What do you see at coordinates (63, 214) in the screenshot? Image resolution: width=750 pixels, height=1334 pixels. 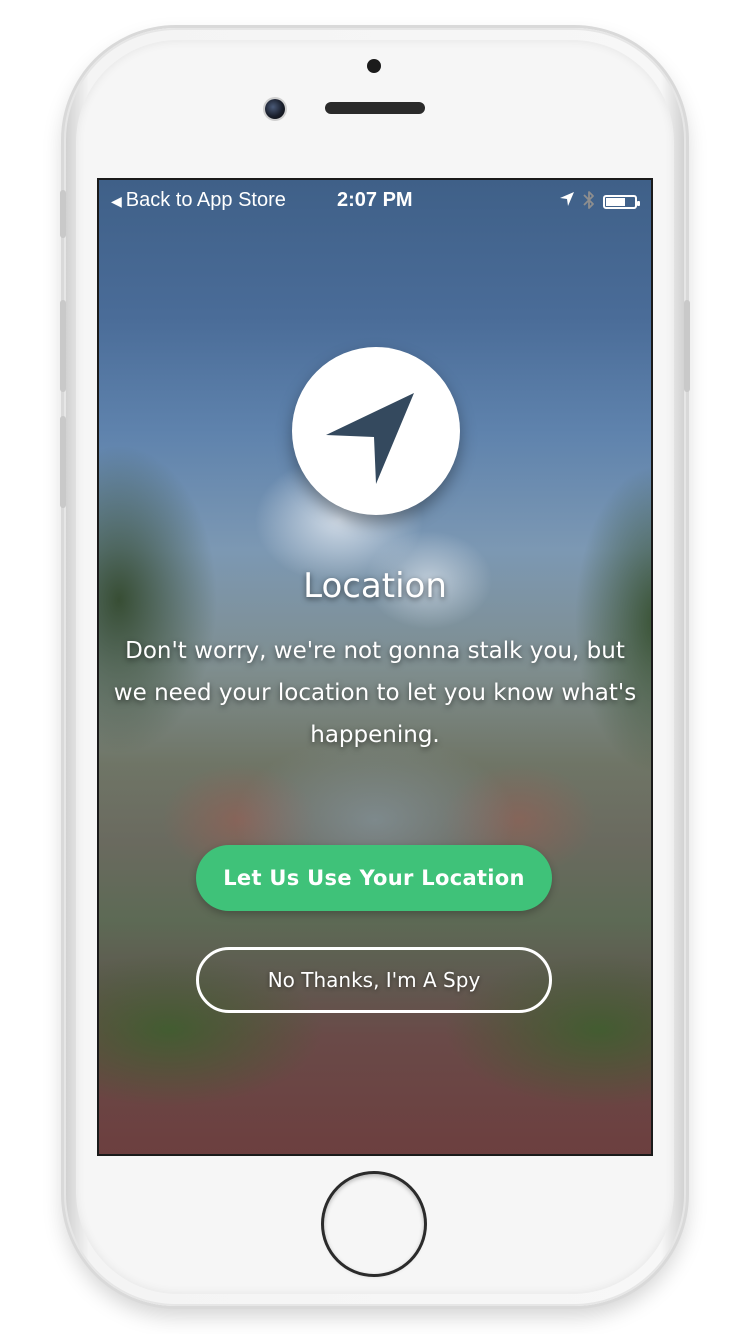 I see `mute-switch` at bounding box center [63, 214].